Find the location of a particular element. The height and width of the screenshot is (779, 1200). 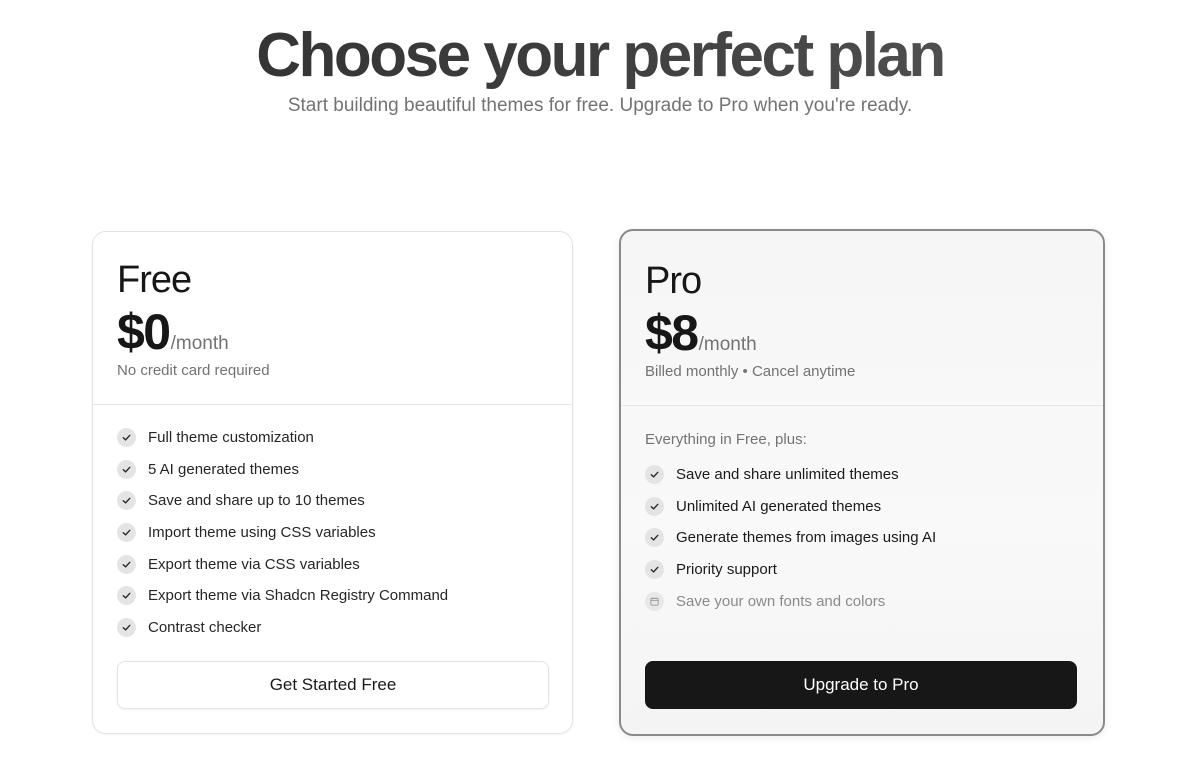

get-started-free-button: Get Started Free is located at coordinates (333, 685).